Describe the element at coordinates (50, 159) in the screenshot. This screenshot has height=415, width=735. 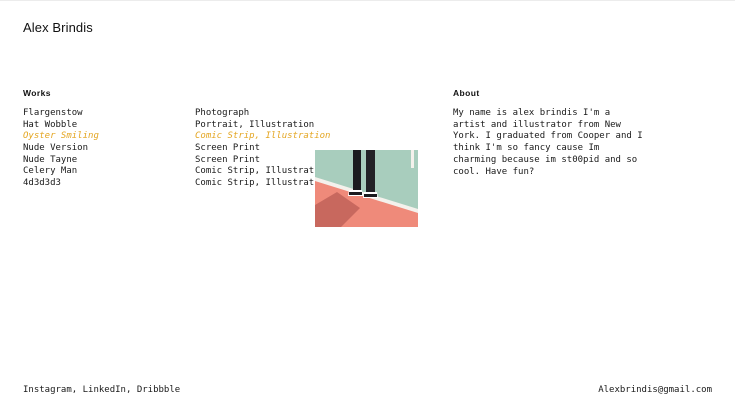
I see `work-title: Nude Tayne` at that location.